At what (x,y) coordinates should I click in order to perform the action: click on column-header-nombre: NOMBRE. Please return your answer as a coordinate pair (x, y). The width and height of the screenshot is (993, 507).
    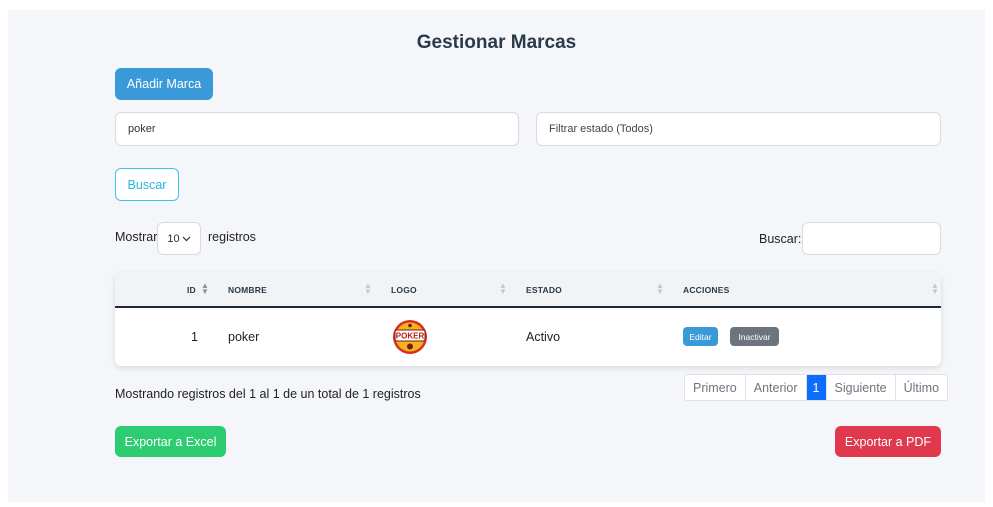
    Looking at the image, I should click on (247, 290).